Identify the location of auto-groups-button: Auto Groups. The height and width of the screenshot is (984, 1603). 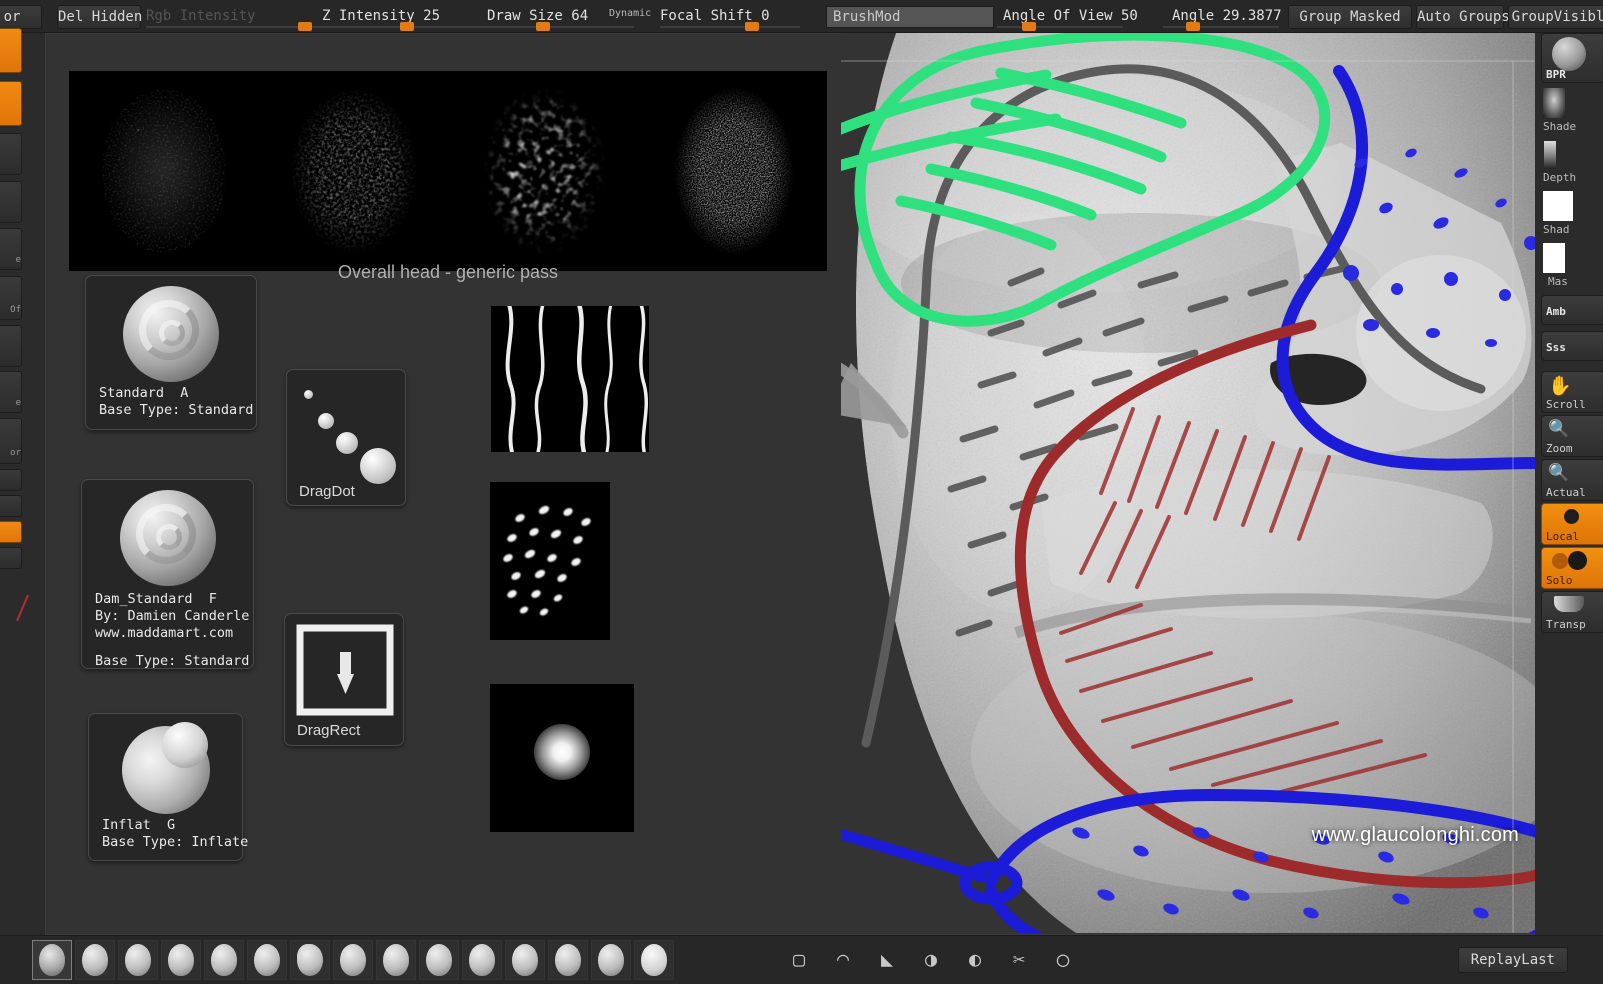
(1463, 17).